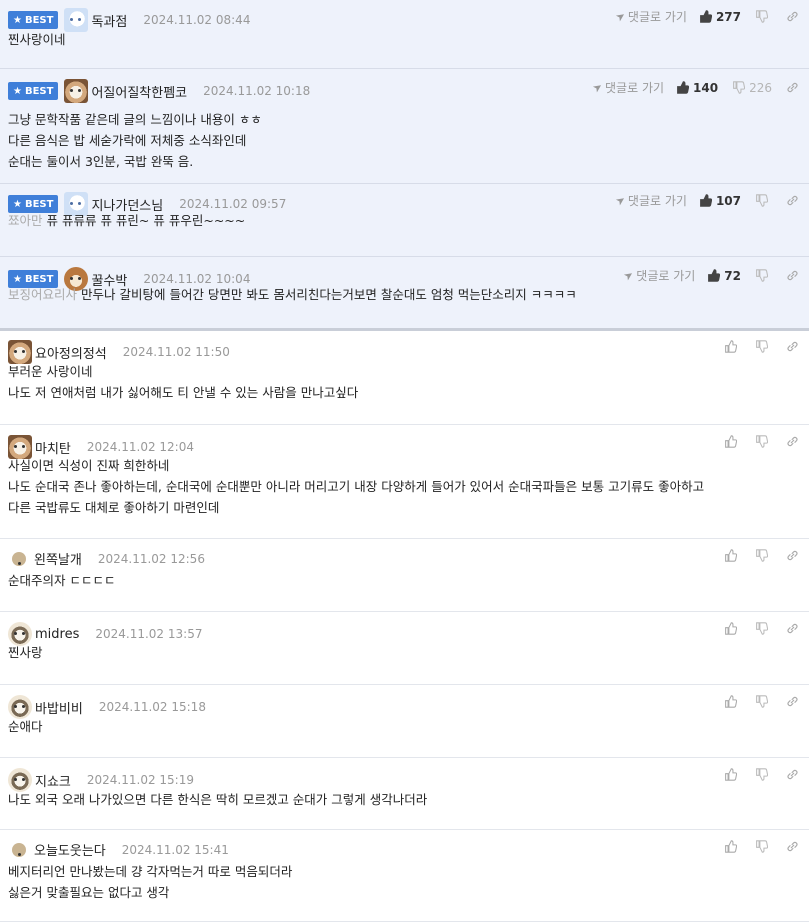  I want to click on comment-nickname: 오늘도웃는다, so click(70, 849).